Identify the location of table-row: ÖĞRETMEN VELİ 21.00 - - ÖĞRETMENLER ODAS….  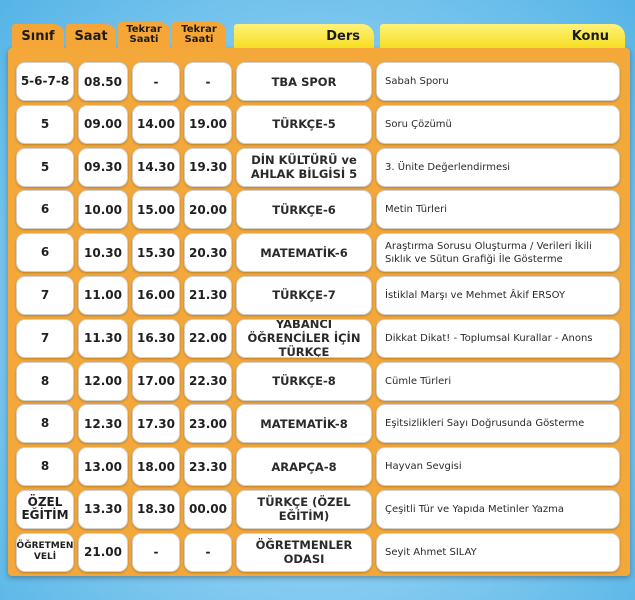
(318, 552).